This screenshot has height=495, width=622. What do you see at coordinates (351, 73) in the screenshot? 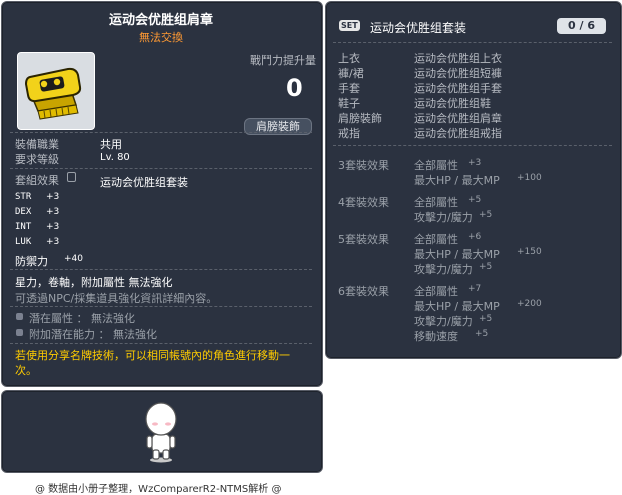
I see `set-piece-slot: 褲/裙` at bounding box center [351, 73].